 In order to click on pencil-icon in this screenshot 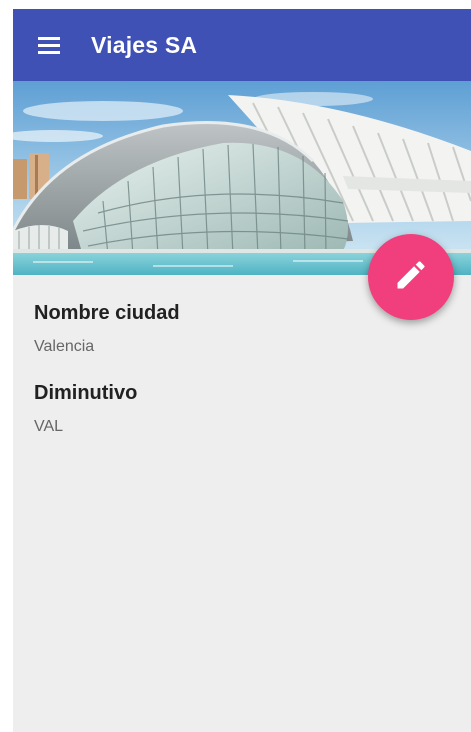, I will do `click(411, 277)`.